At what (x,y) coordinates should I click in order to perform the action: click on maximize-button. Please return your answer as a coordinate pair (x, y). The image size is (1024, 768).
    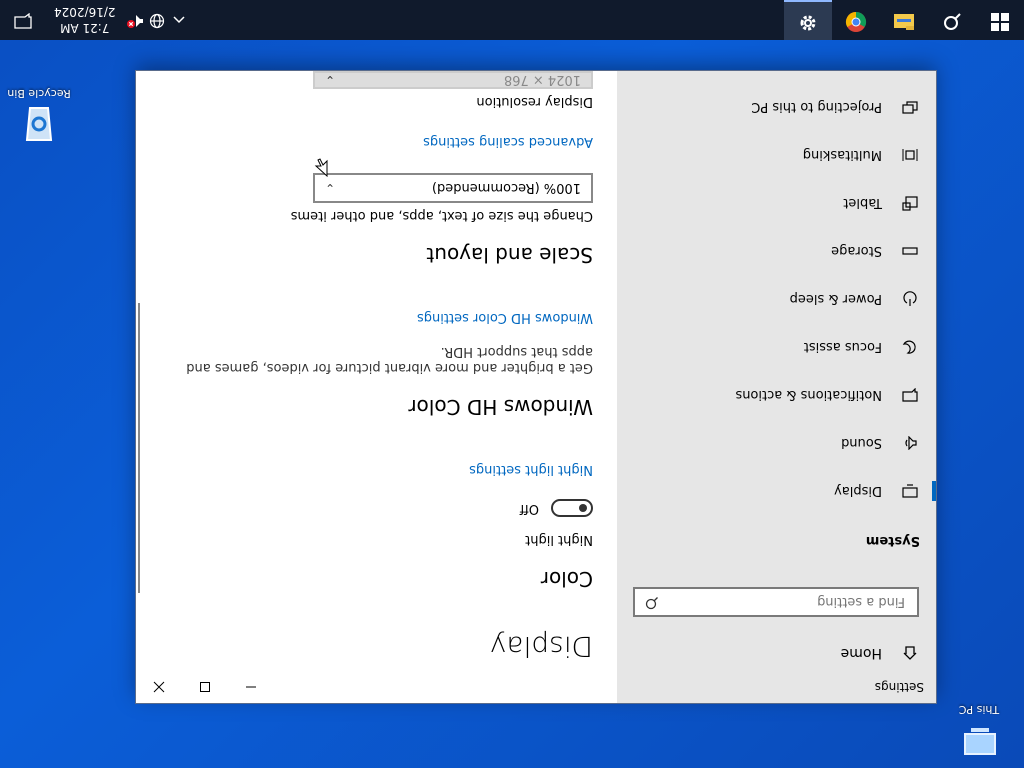
    Looking at the image, I should click on (205, 687).